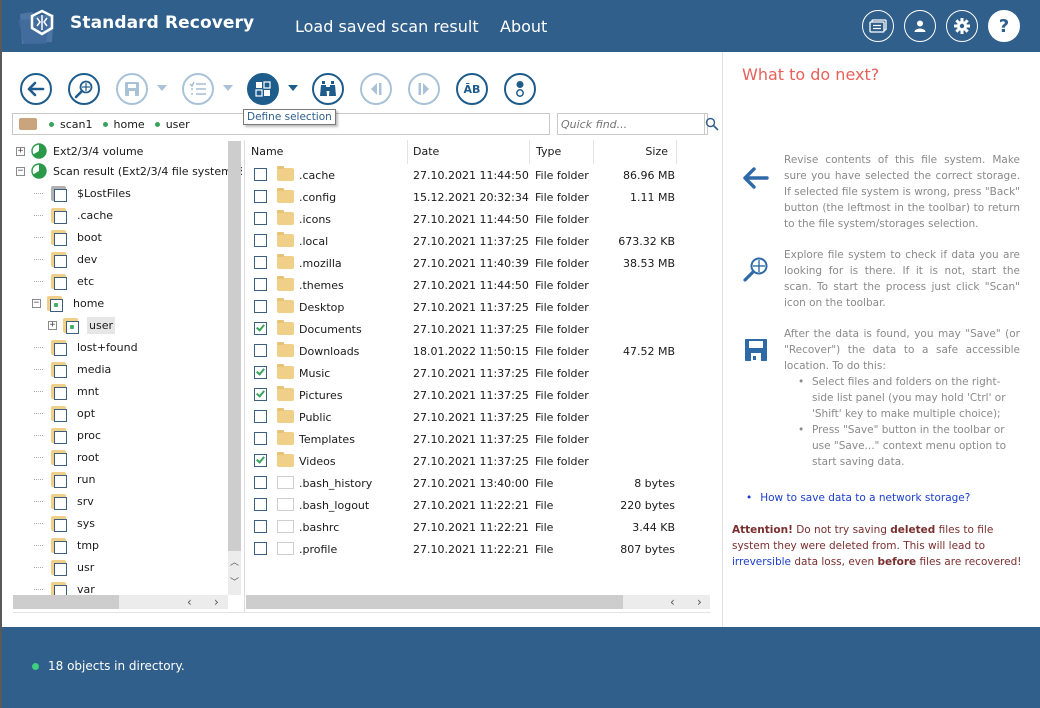 This screenshot has width=1040, height=708. What do you see at coordinates (469, 152) in the screenshot?
I see `column-header-date: Date` at bounding box center [469, 152].